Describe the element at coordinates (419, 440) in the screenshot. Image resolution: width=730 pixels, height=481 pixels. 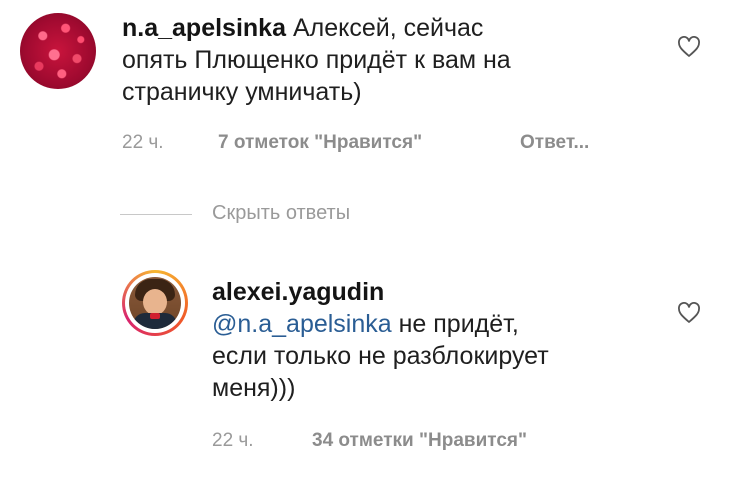
I see `likes-count-link: 34 отметки "Нравится"` at that location.